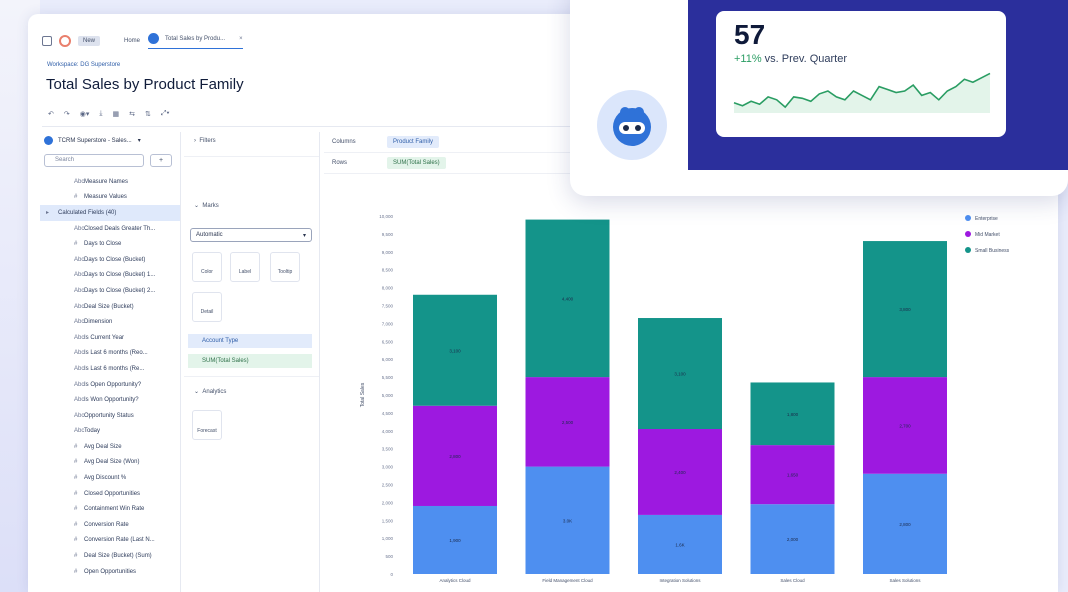 This screenshot has width=1068, height=592. What do you see at coordinates (110, 338) in the screenshot?
I see `field-item: Abc Is Current Year` at bounding box center [110, 338].